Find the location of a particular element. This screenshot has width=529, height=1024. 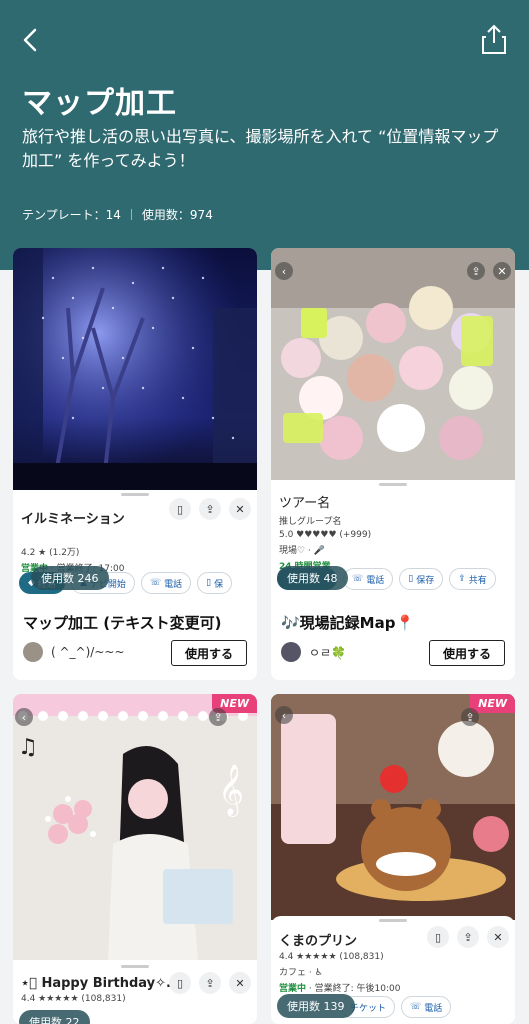

back-arrow-icon is located at coordinates (30, 40).